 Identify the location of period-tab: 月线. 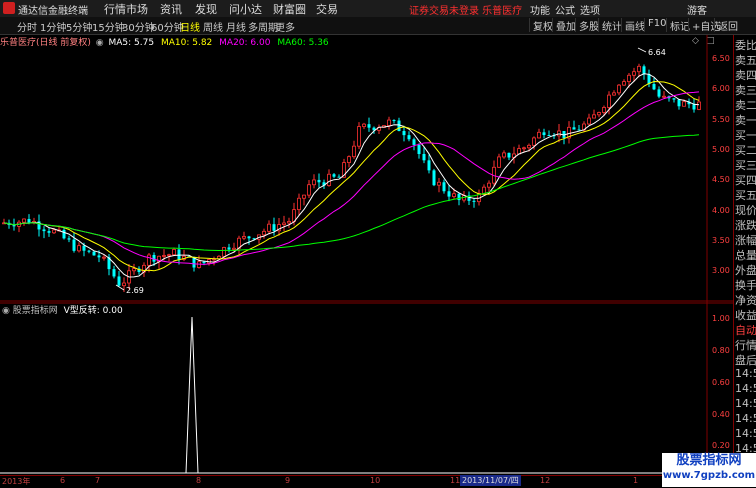
(236, 26).